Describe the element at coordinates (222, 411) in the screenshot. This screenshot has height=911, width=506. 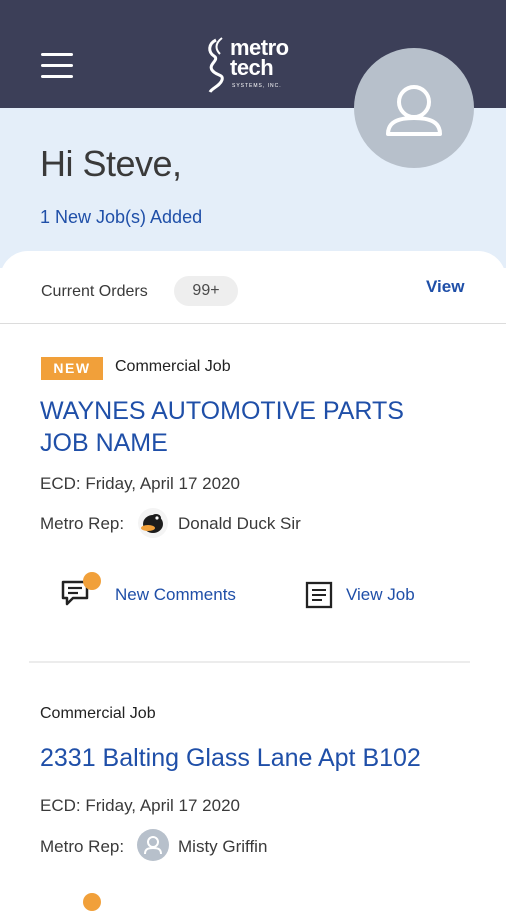
I see `job-title-line-1: WAYNES AUTOMOTIVE PARTS` at that location.